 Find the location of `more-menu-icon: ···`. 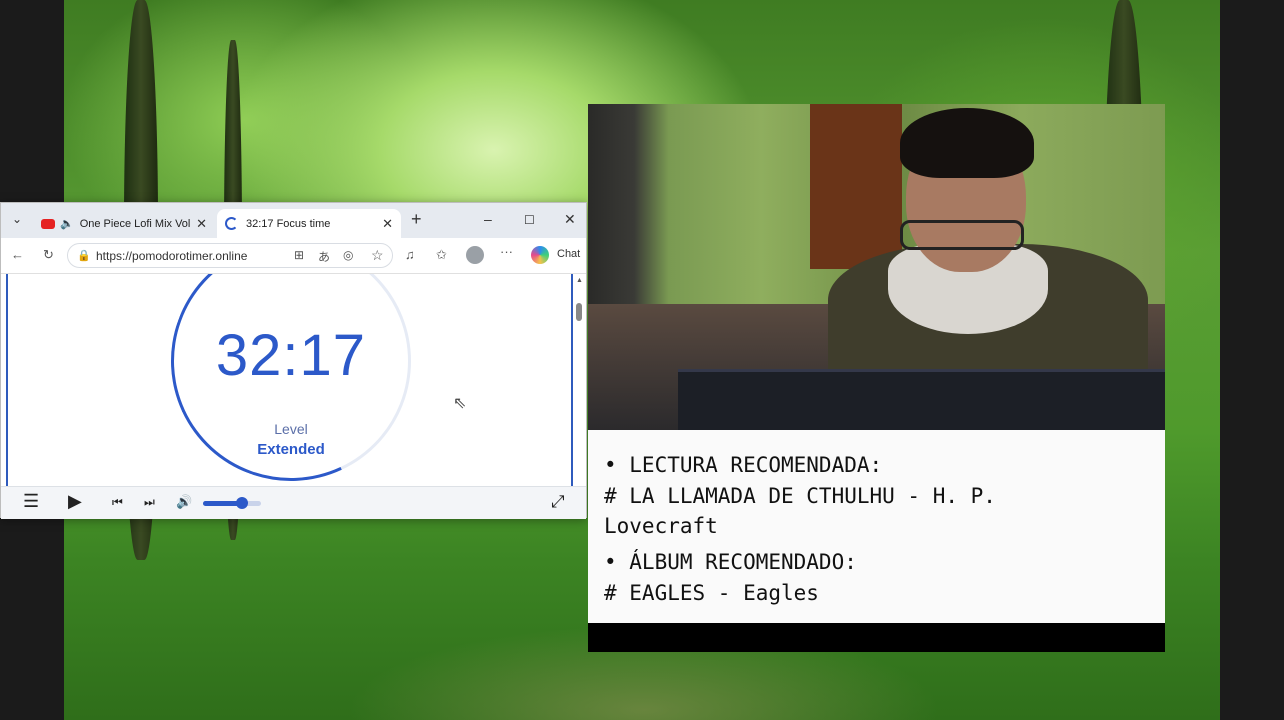

more-menu-icon: ··· is located at coordinates (506, 251).